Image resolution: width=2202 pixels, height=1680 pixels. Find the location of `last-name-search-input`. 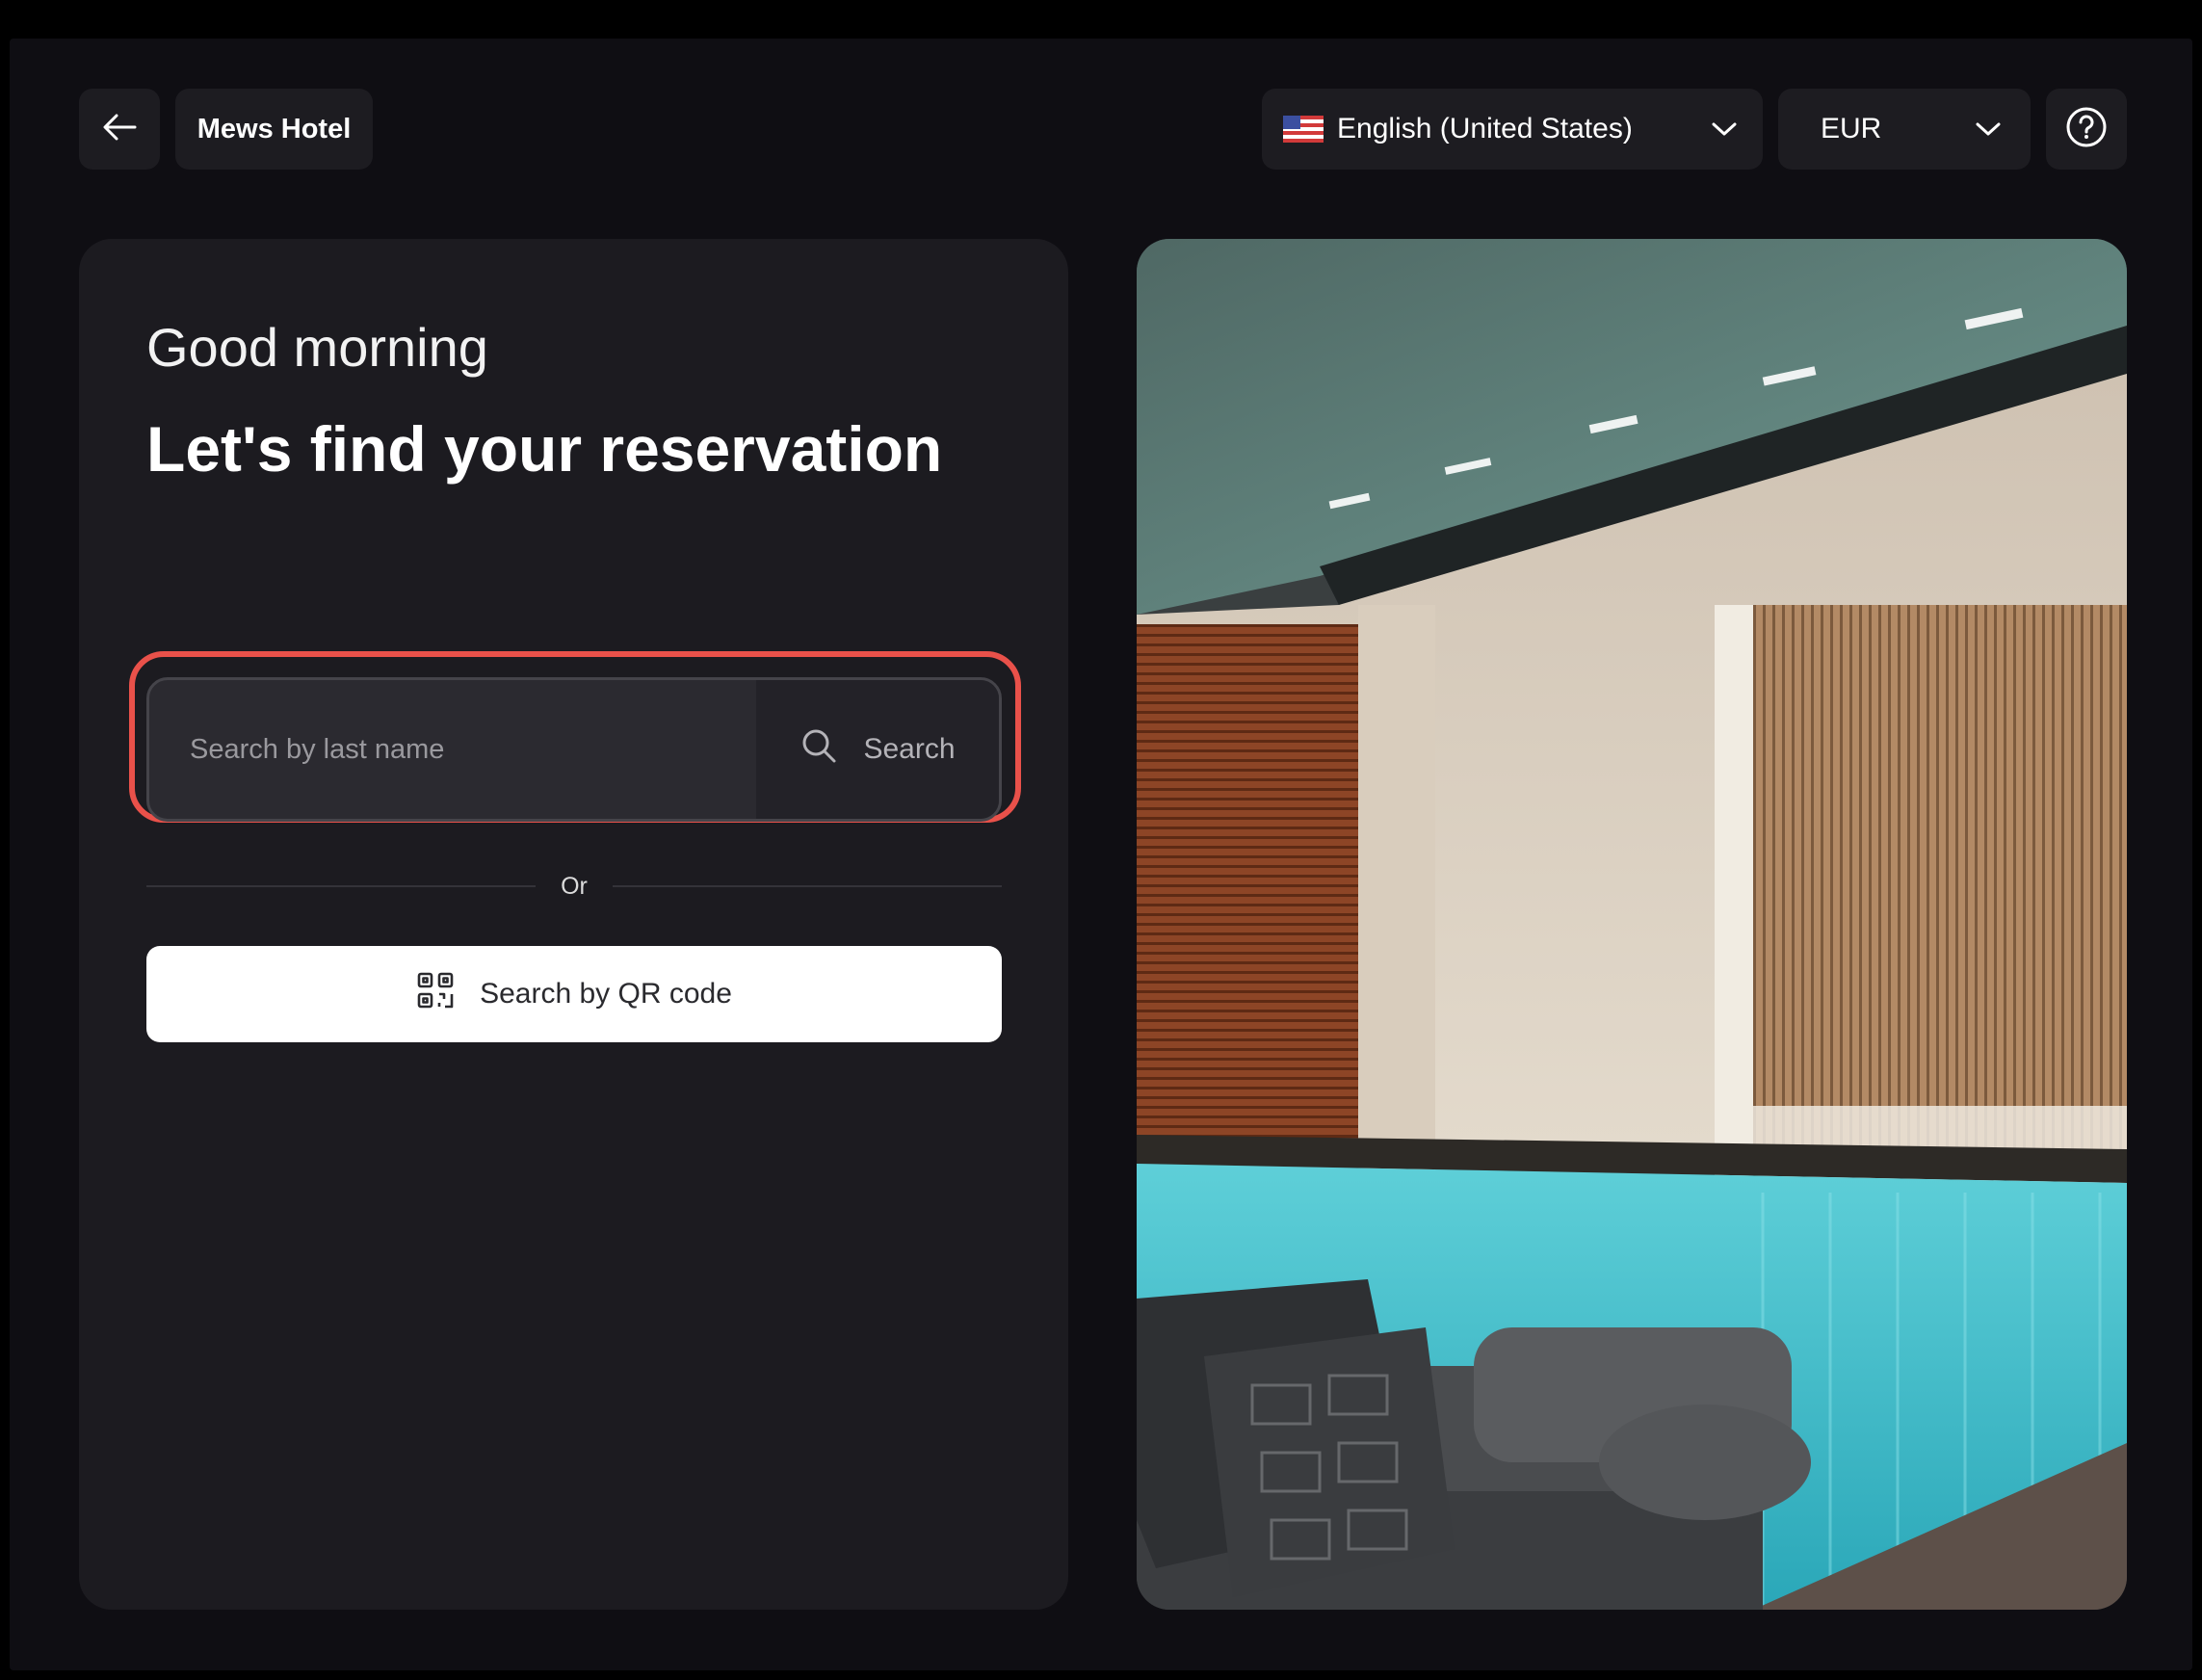

last-name-search-input is located at coordinates (452, 749).